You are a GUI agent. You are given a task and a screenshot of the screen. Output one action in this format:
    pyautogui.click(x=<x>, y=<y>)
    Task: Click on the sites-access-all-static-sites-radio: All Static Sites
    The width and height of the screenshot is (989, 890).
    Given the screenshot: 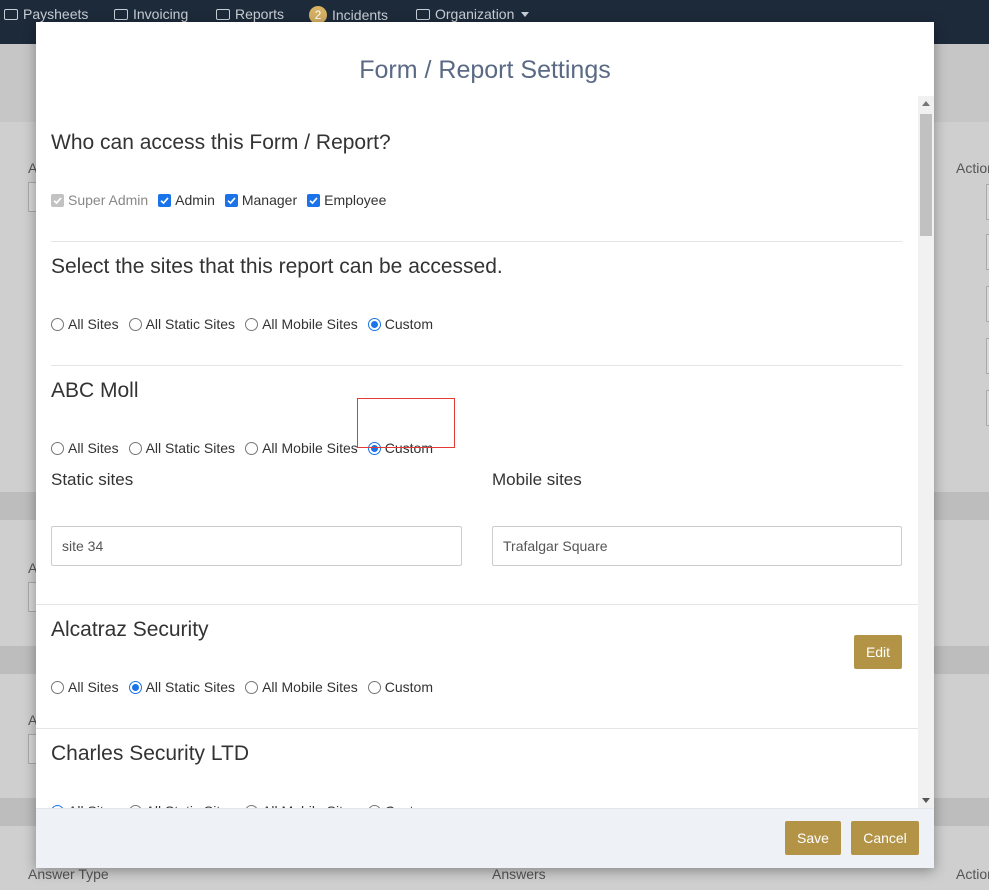 What is the action you would take?
    pyautogui.click(x=181, y=324)
    